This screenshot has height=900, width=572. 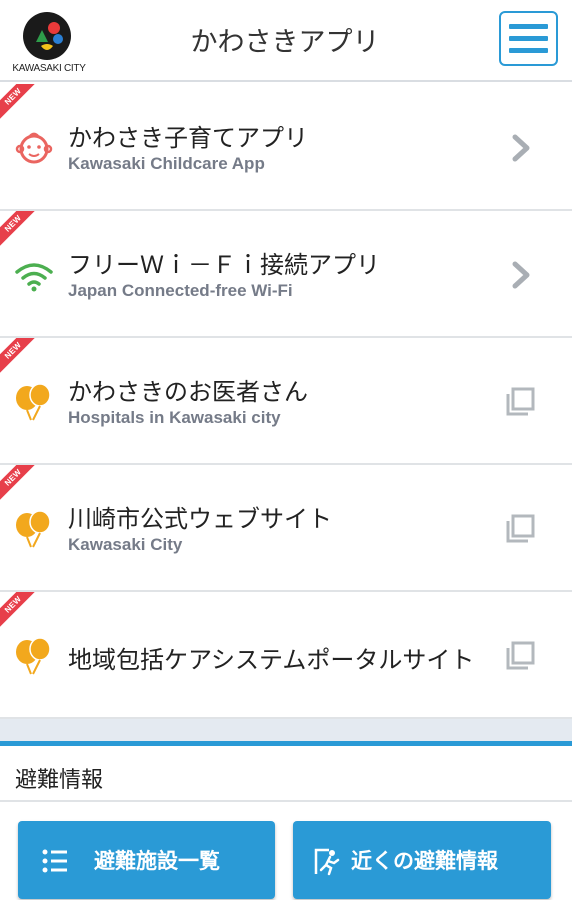 I want to click on item-title: フリーＷｉ－Ｆｉ接続アプリ, so click(x=224, y=265).